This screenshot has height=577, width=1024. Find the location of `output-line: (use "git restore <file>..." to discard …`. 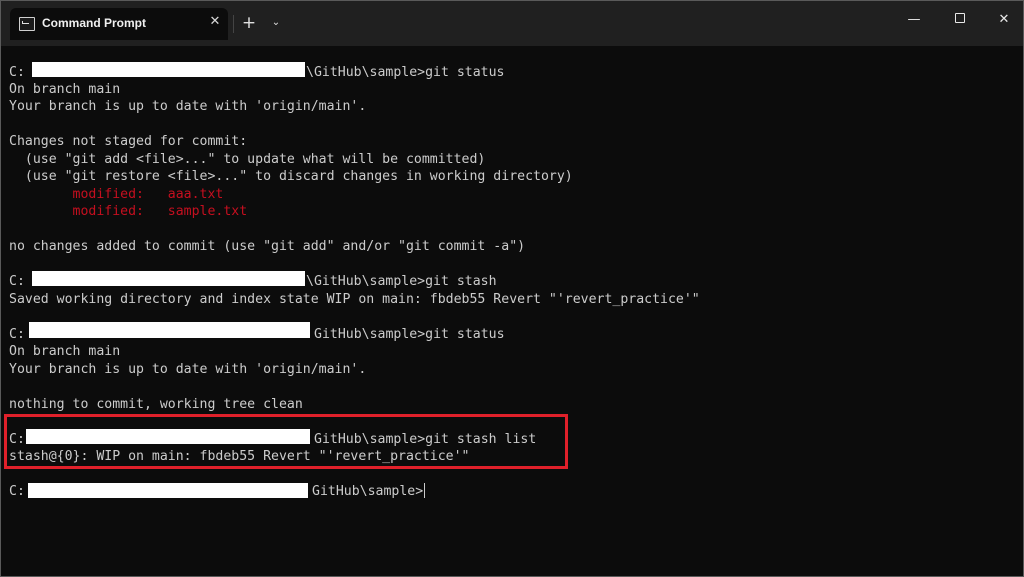

output-line: (use "git restore <file>..." to discard … is located at coordinates (291, 176).